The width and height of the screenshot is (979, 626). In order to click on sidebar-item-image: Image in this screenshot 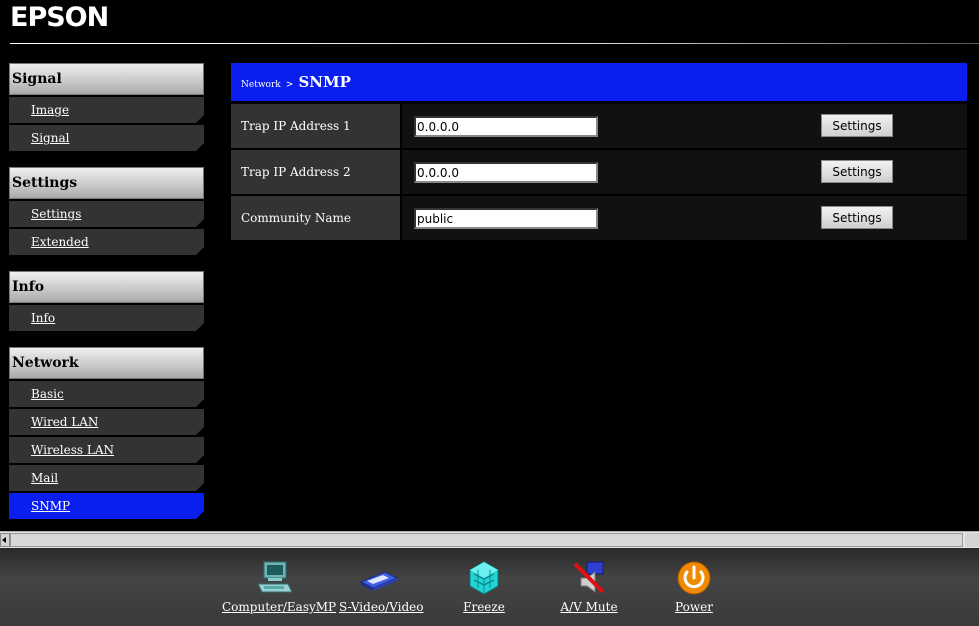, I will do `click(106, 110)`.